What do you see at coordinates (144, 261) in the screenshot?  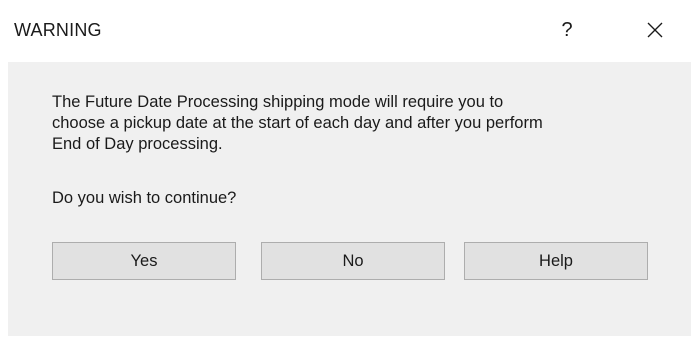 I see `yes-button: Yes` at bounding box center [144, 261].